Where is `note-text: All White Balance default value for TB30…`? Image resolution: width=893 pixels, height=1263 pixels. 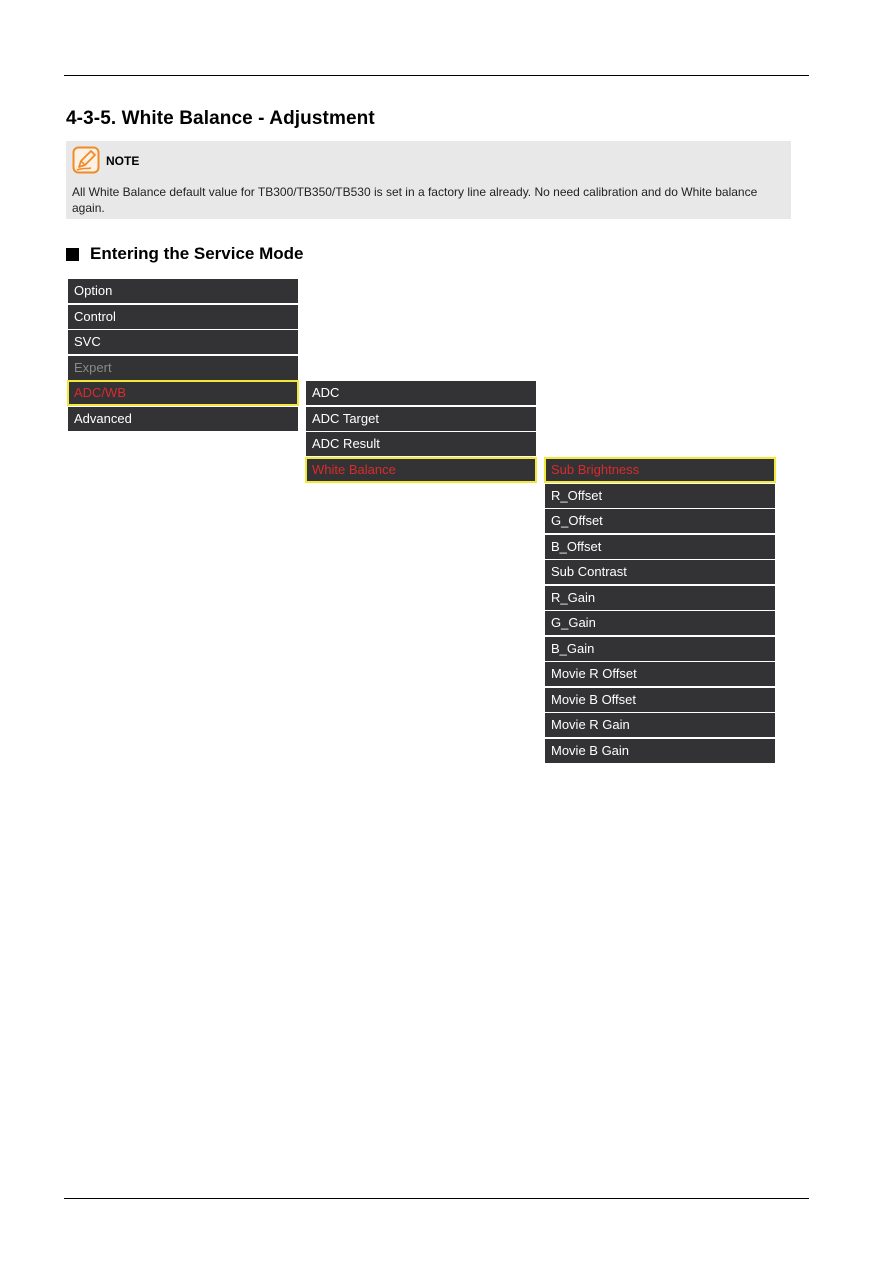
note-text: All White Balance default value for TB30… is located at coordinates (415, 200).